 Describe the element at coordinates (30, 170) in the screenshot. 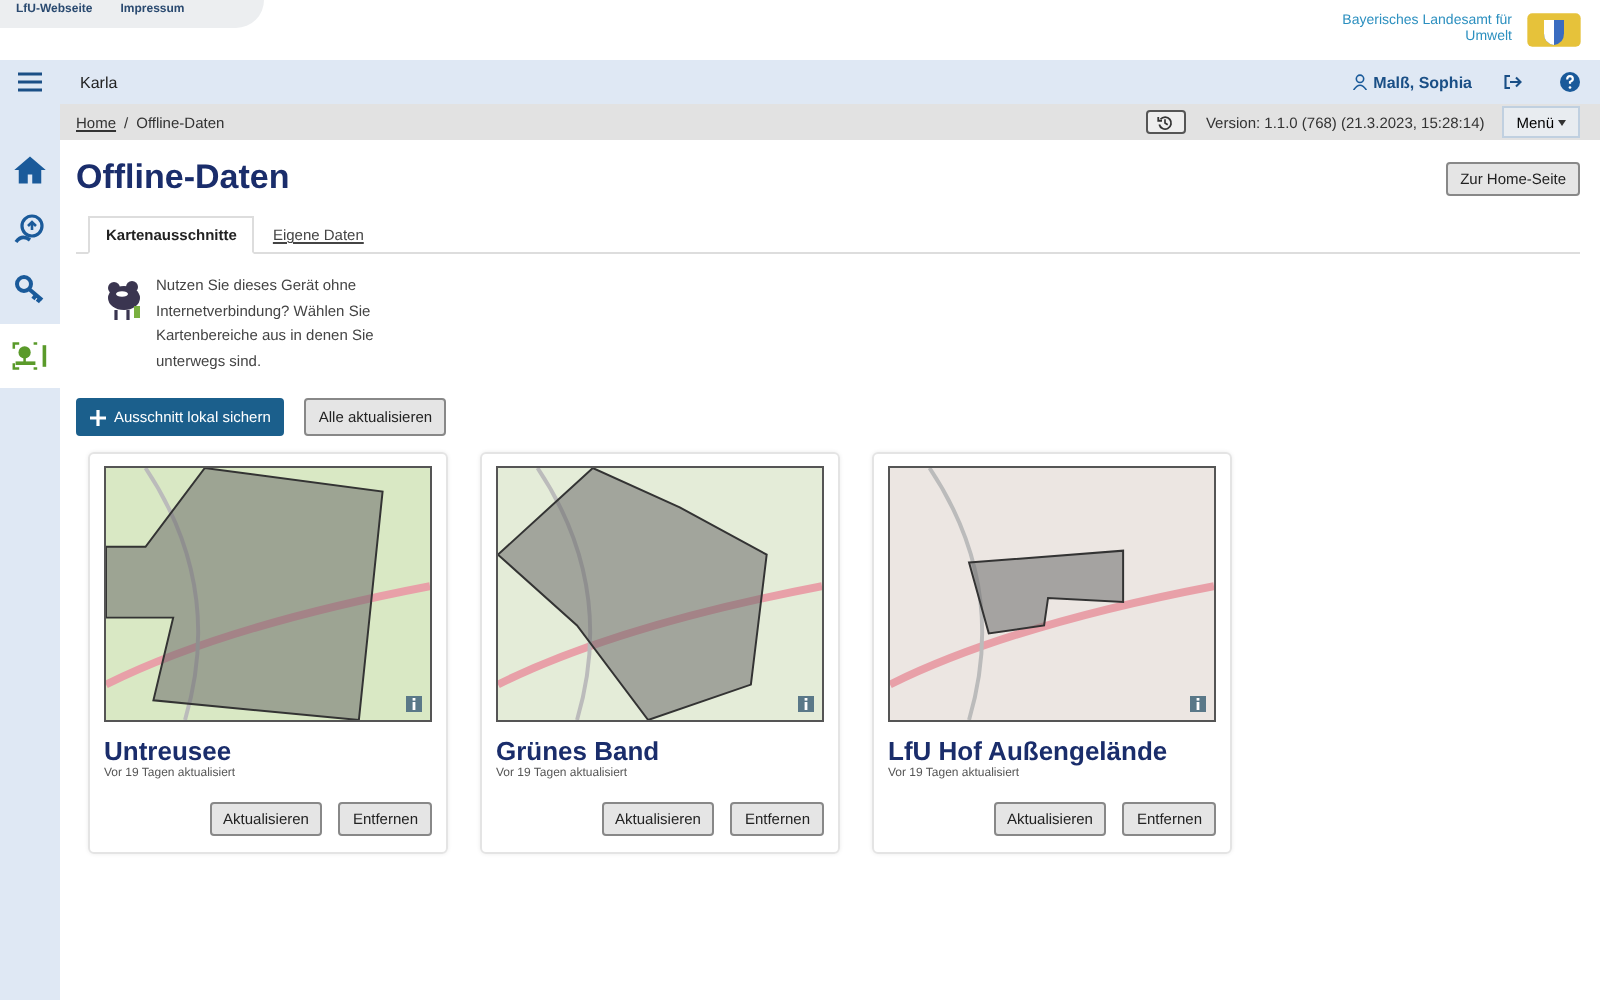

I see `home-icon` at that location.